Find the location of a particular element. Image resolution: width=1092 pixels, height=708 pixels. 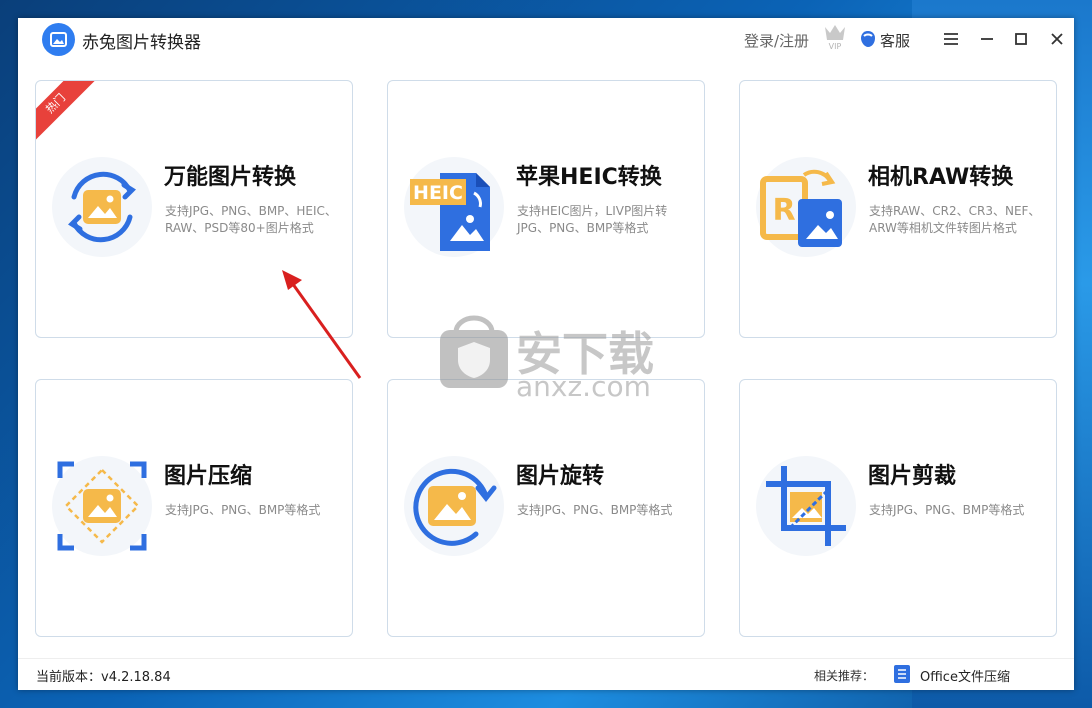

service-link: 客服 is located at coordinates (895, 40).